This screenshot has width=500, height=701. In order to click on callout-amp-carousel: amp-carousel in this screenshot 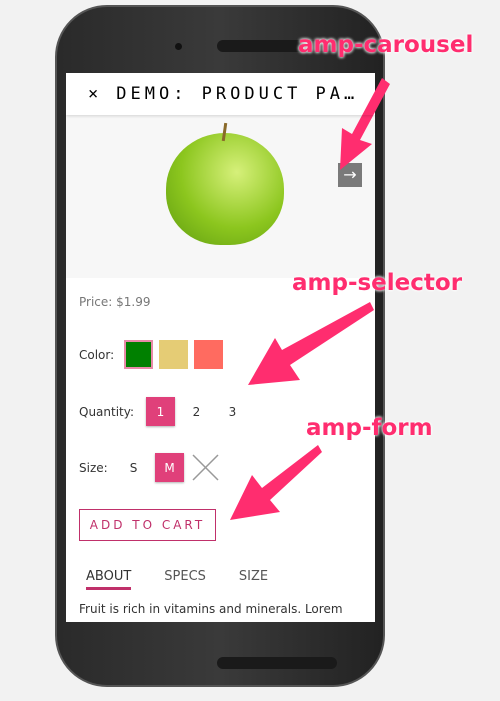, I will do `click(386, 45)`.